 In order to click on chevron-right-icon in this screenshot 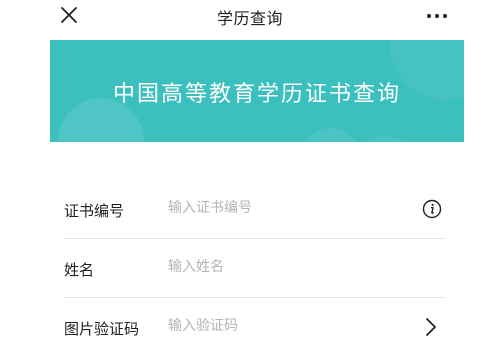, I will do `click(431, 327)`.